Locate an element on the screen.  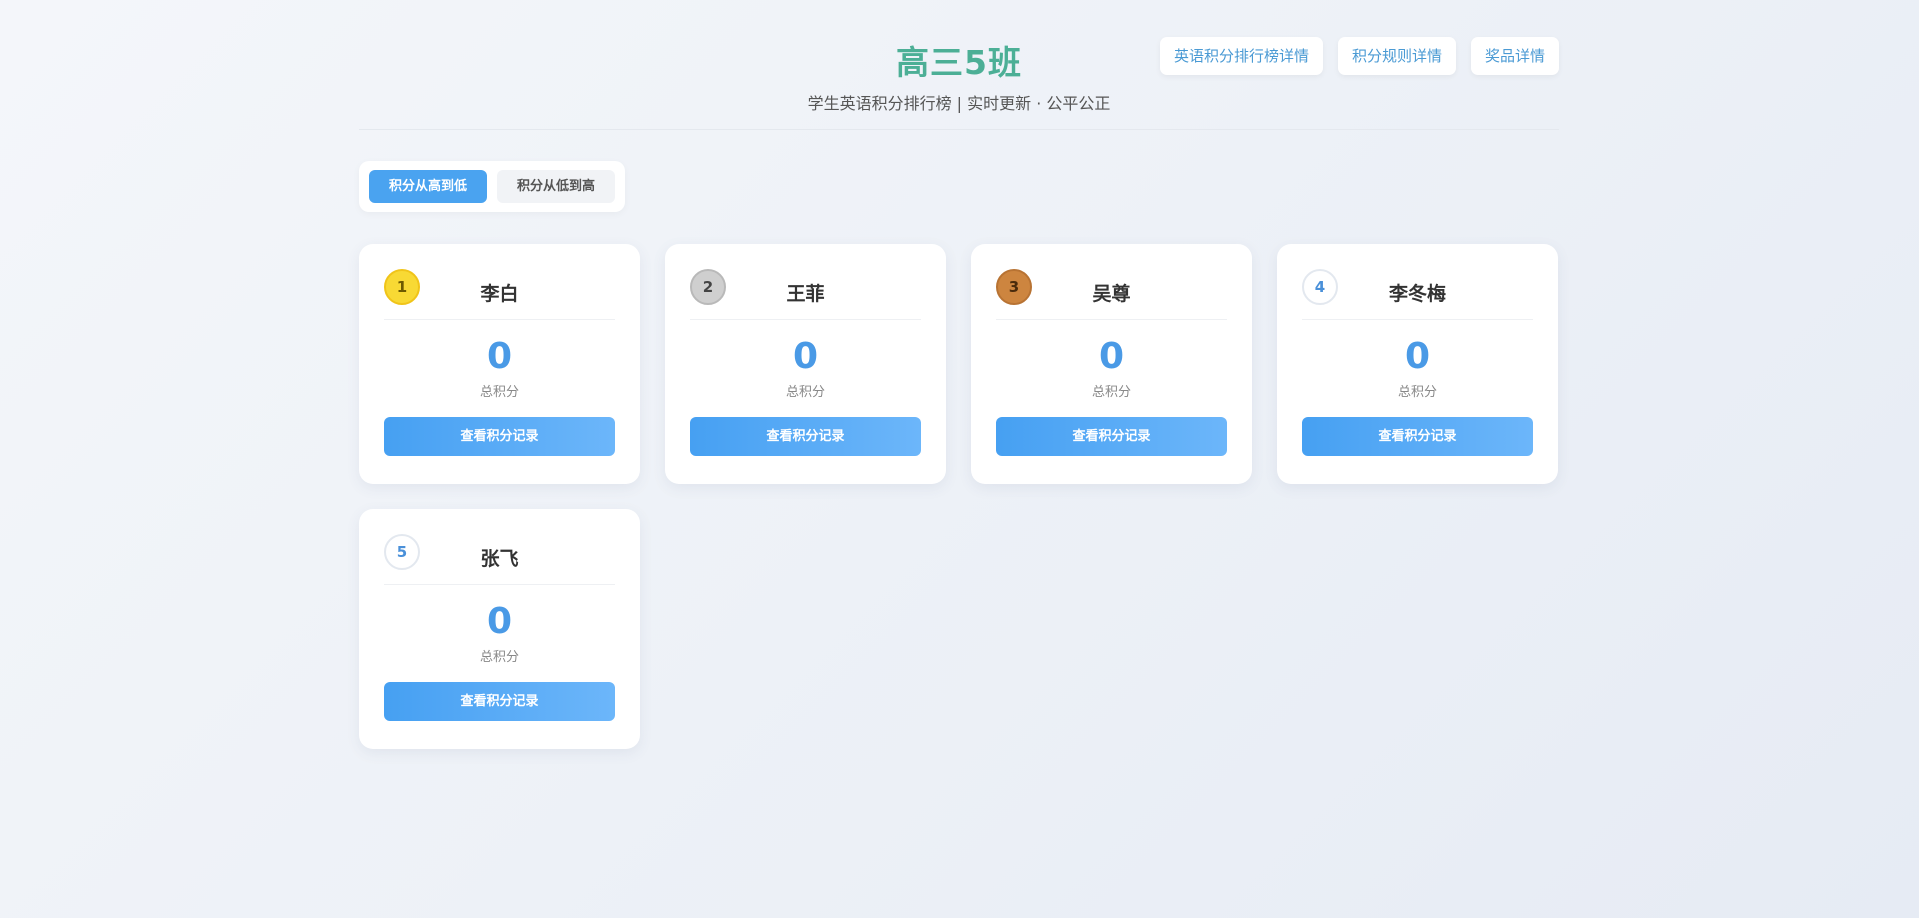
card-header: 5 张飞 is located at coordinates (499, 547).